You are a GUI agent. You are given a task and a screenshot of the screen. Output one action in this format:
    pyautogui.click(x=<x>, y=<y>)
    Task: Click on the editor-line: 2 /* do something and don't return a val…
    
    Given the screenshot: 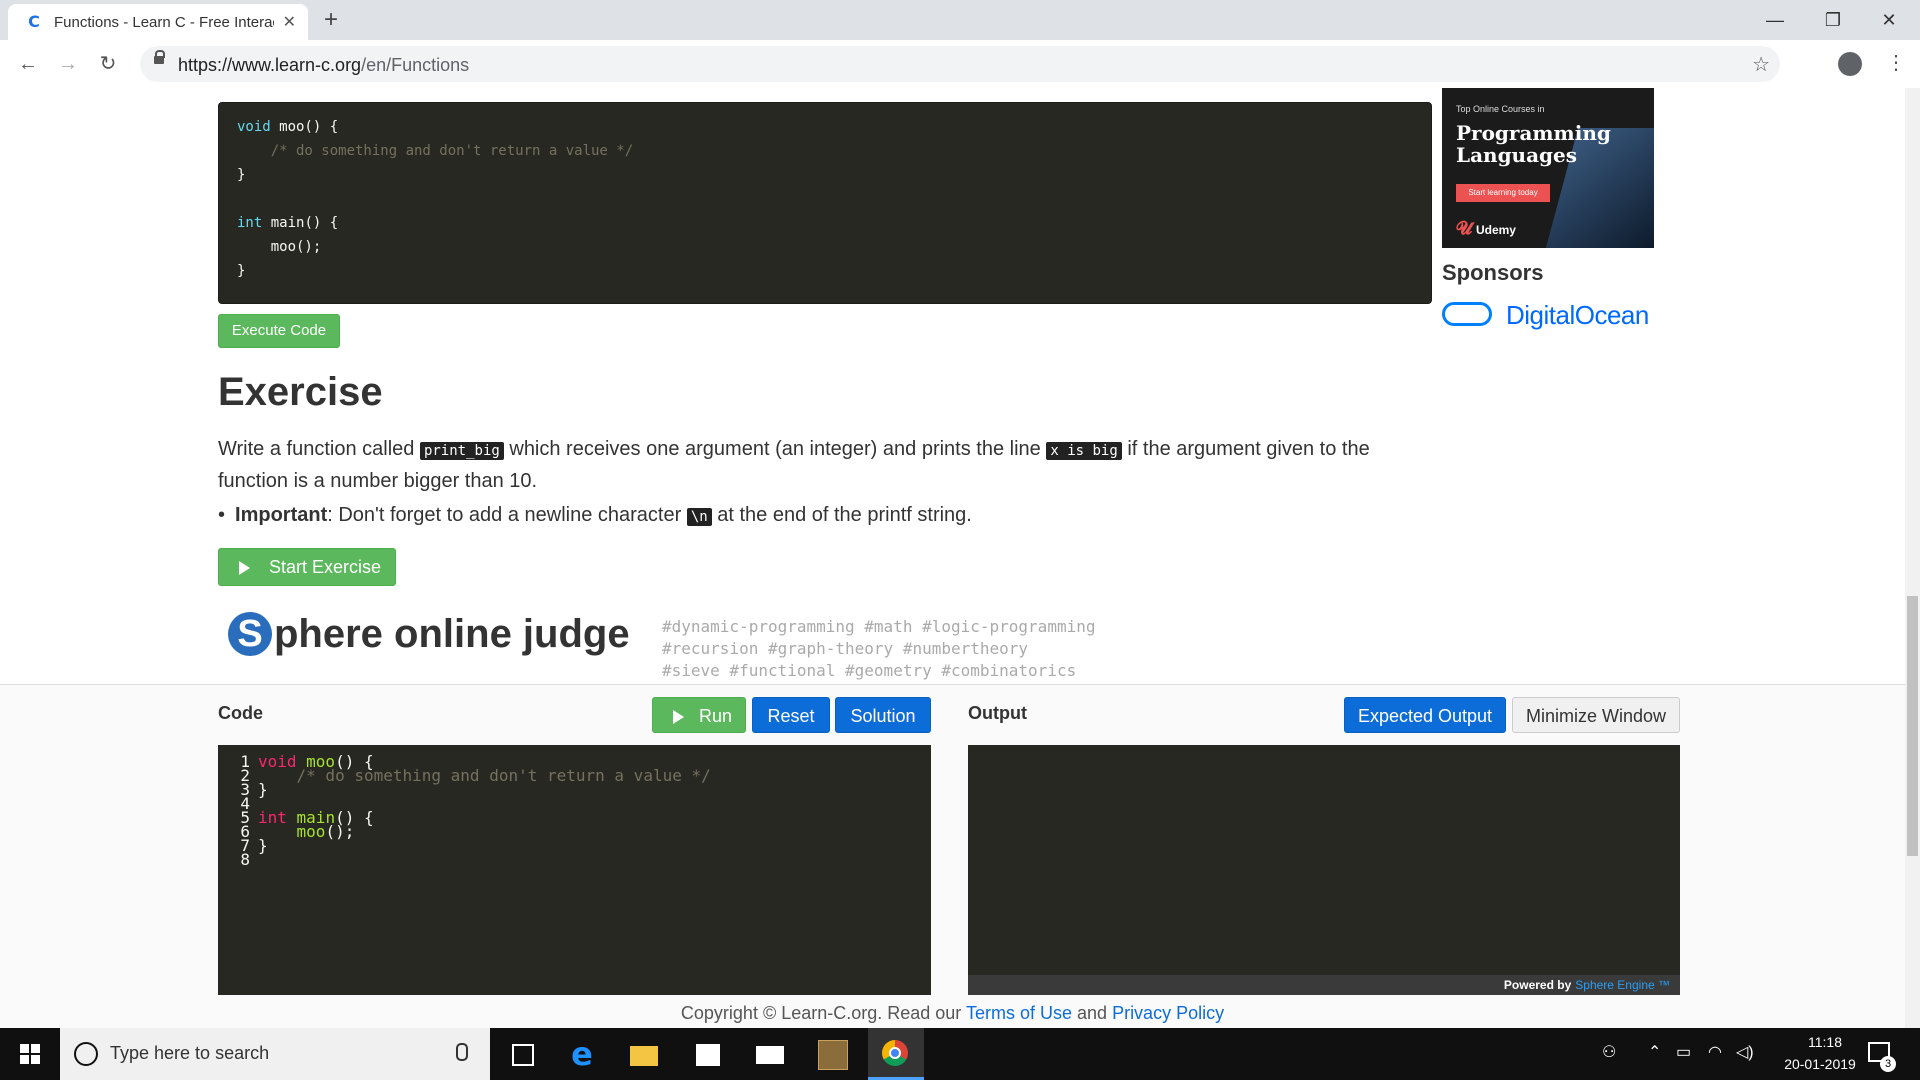 What is the action you would take?
    pyautogui.click(x=464, y=775)
    